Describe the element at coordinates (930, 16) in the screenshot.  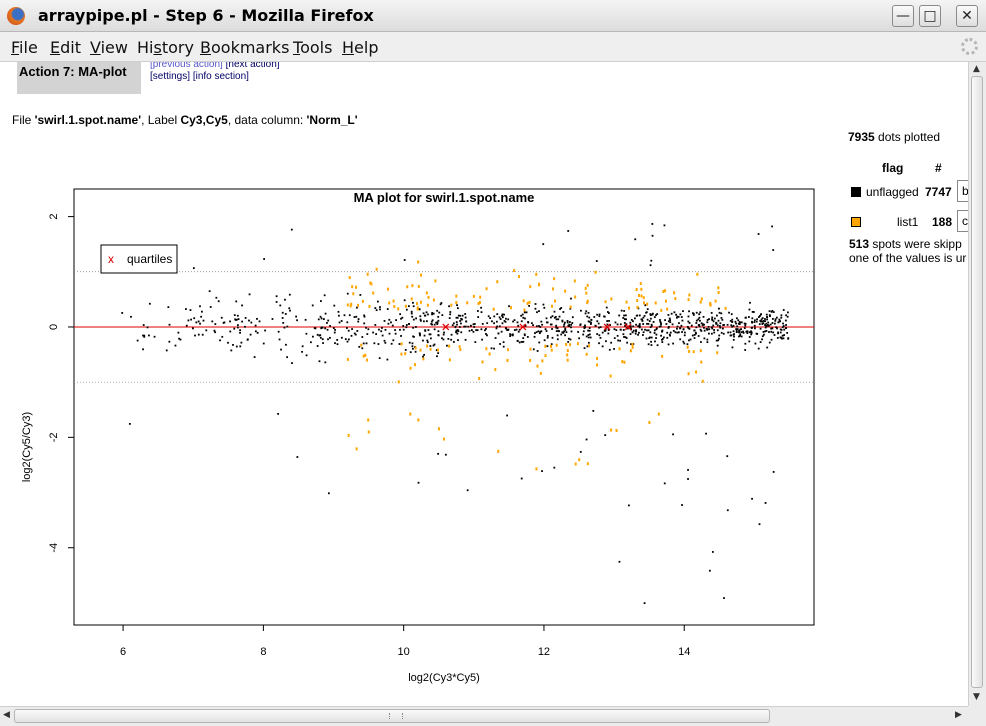
I see `maximize-button: □` at that location.